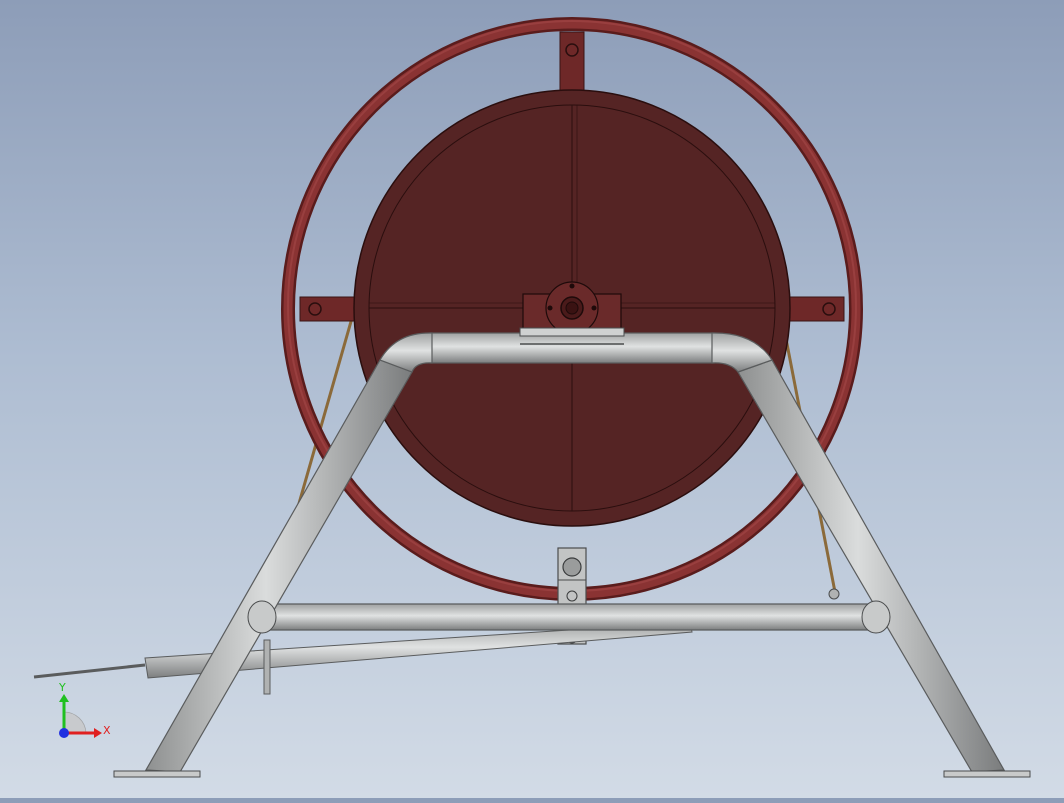 The height and width of the screenshot is (803, 1064). I want to click on z-axis-dot, so click(64, 733).